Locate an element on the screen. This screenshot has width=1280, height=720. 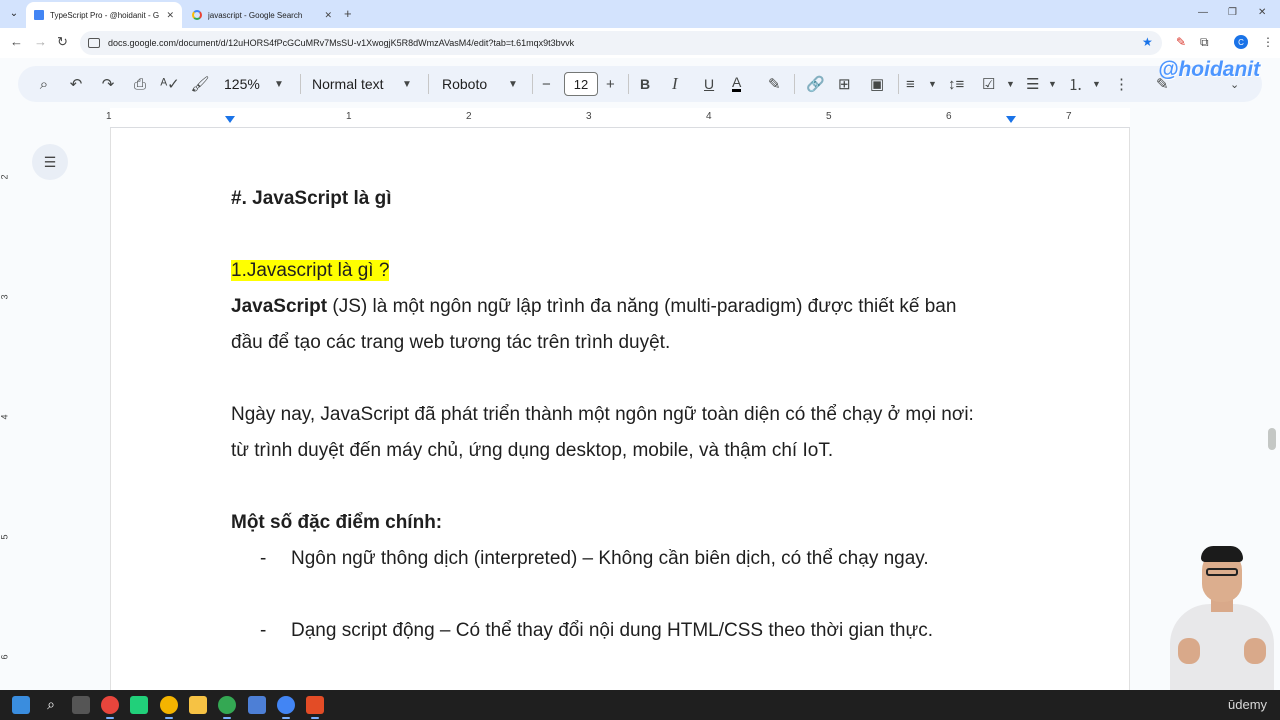
back-icon: ← is located at coordinates (16, 41).